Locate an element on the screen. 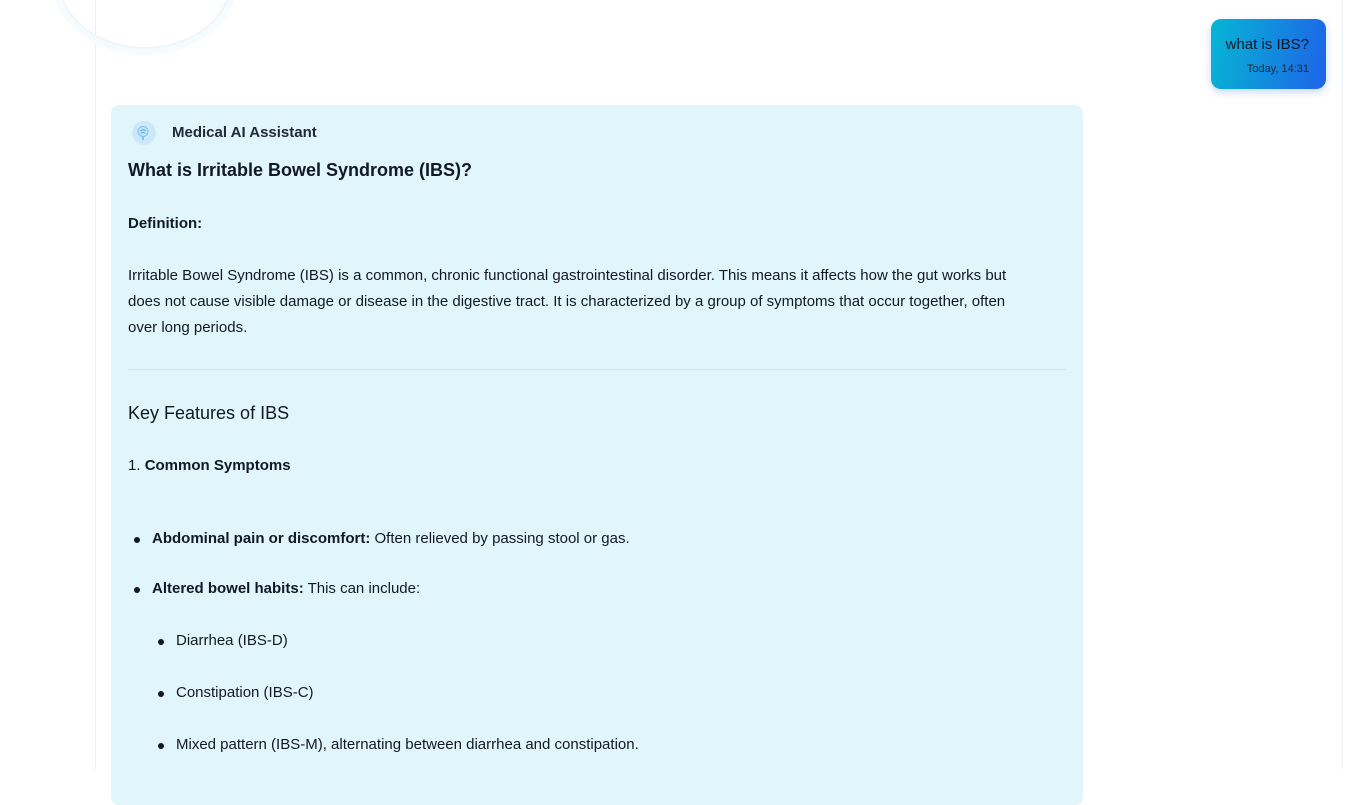  definition-line-3: over long periods. is located at coordinates (188, 327).